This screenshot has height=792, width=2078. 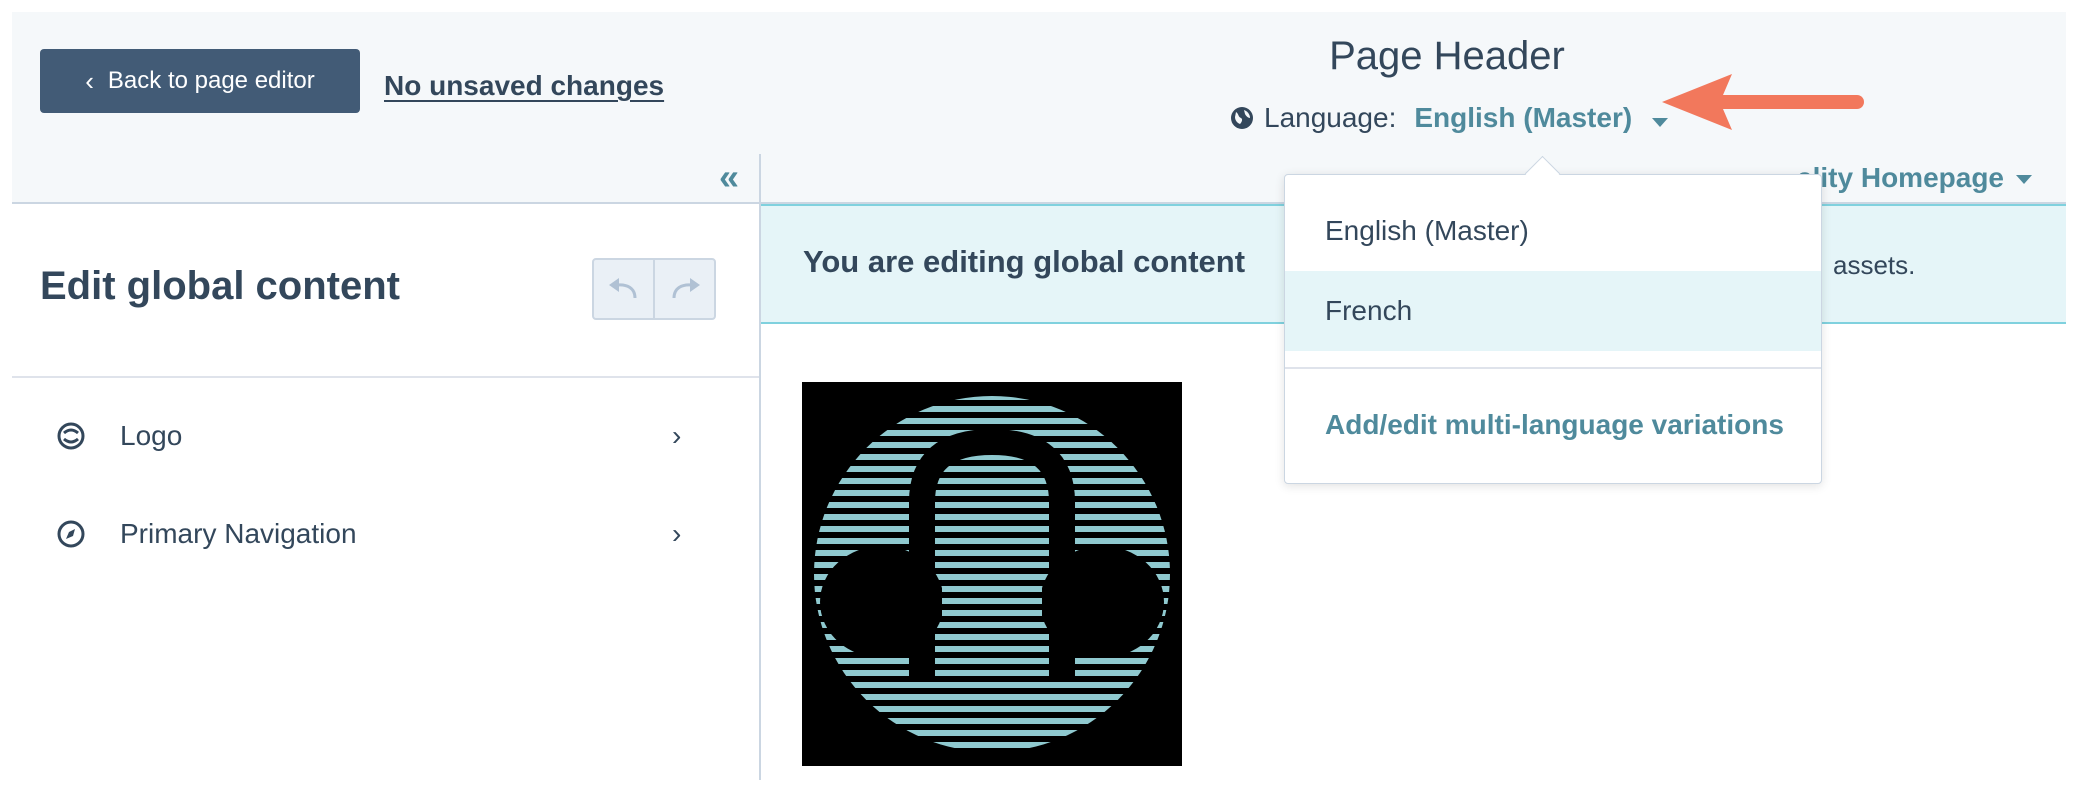 I want to click on add-edit-variations-link: Add/edit multi-language variations, so click(x=1554, y=425).